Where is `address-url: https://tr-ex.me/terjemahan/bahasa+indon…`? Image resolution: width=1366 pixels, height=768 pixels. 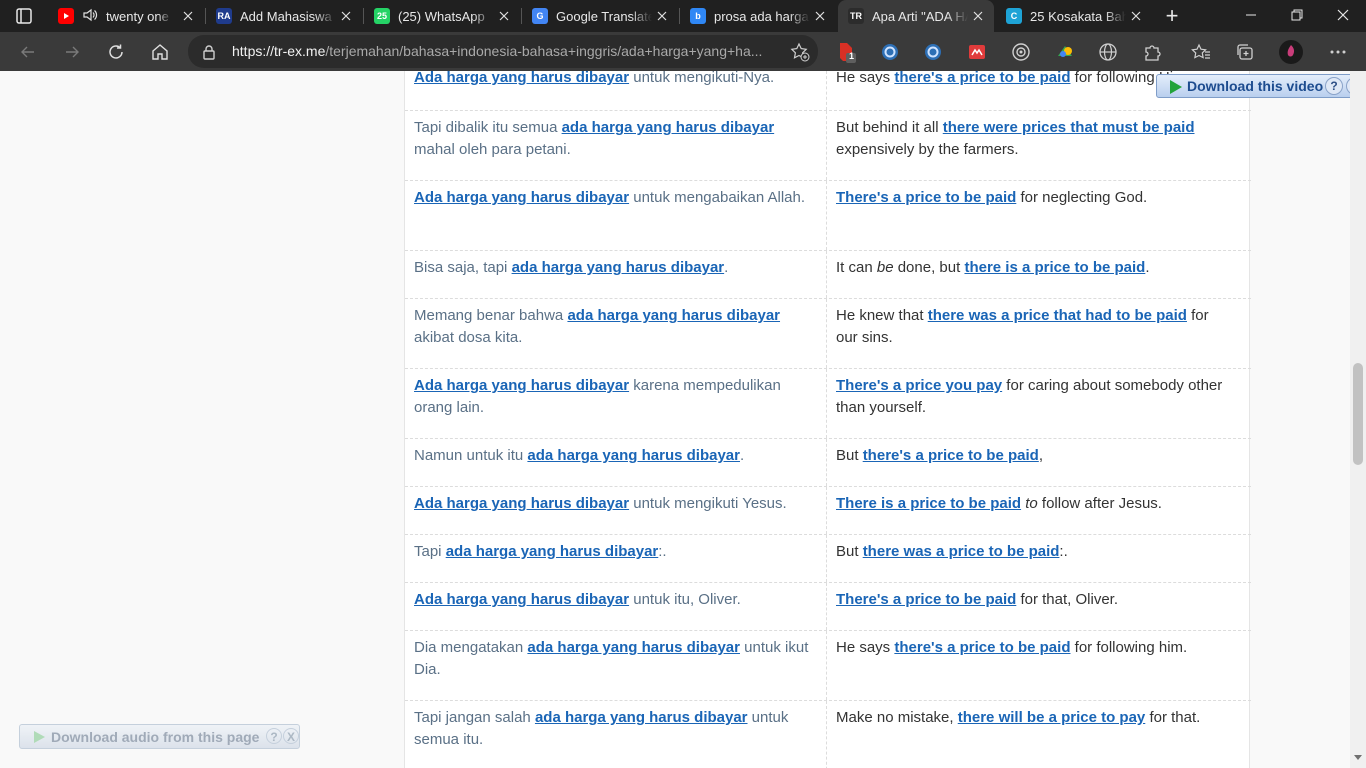 address-url: https://tr-ex.me/terjemahan/bahasa+indon… is located at coordinates (502, 51).